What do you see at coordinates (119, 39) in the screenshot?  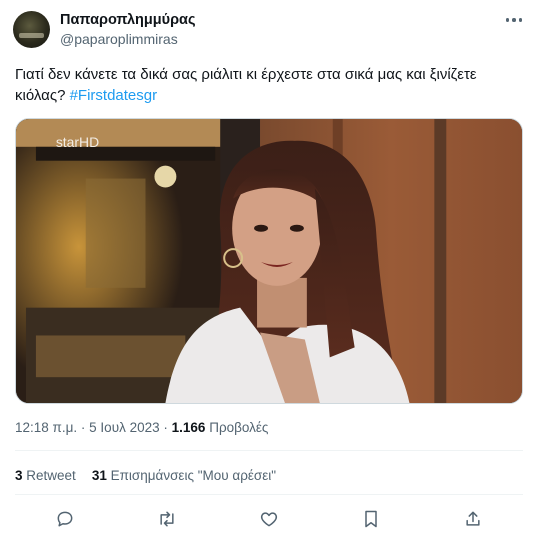 I see `handle: @paparoplimmiras` at bounding box center [119, 39].